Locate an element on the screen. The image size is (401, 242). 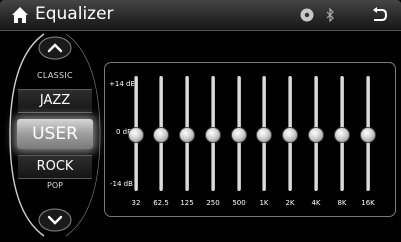
band-slider: 8K is located at coordinates (342, 141).